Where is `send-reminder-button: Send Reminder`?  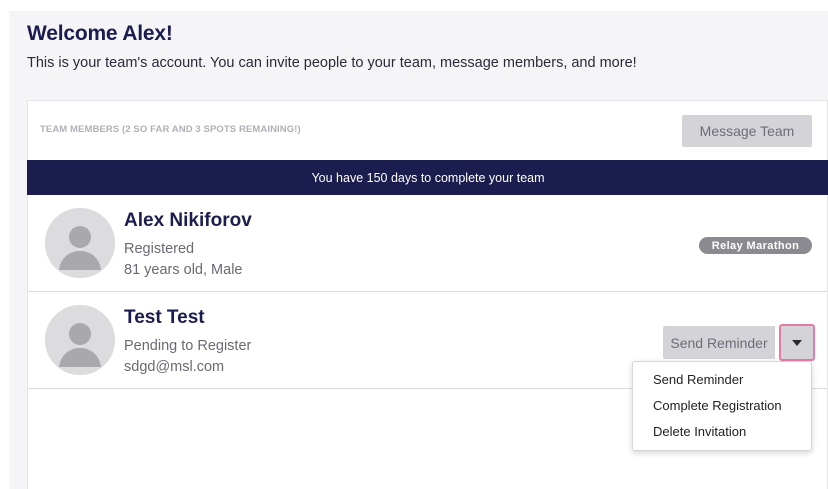 send-reminder-button: Send Reminder is located at coordinates (719, 342).